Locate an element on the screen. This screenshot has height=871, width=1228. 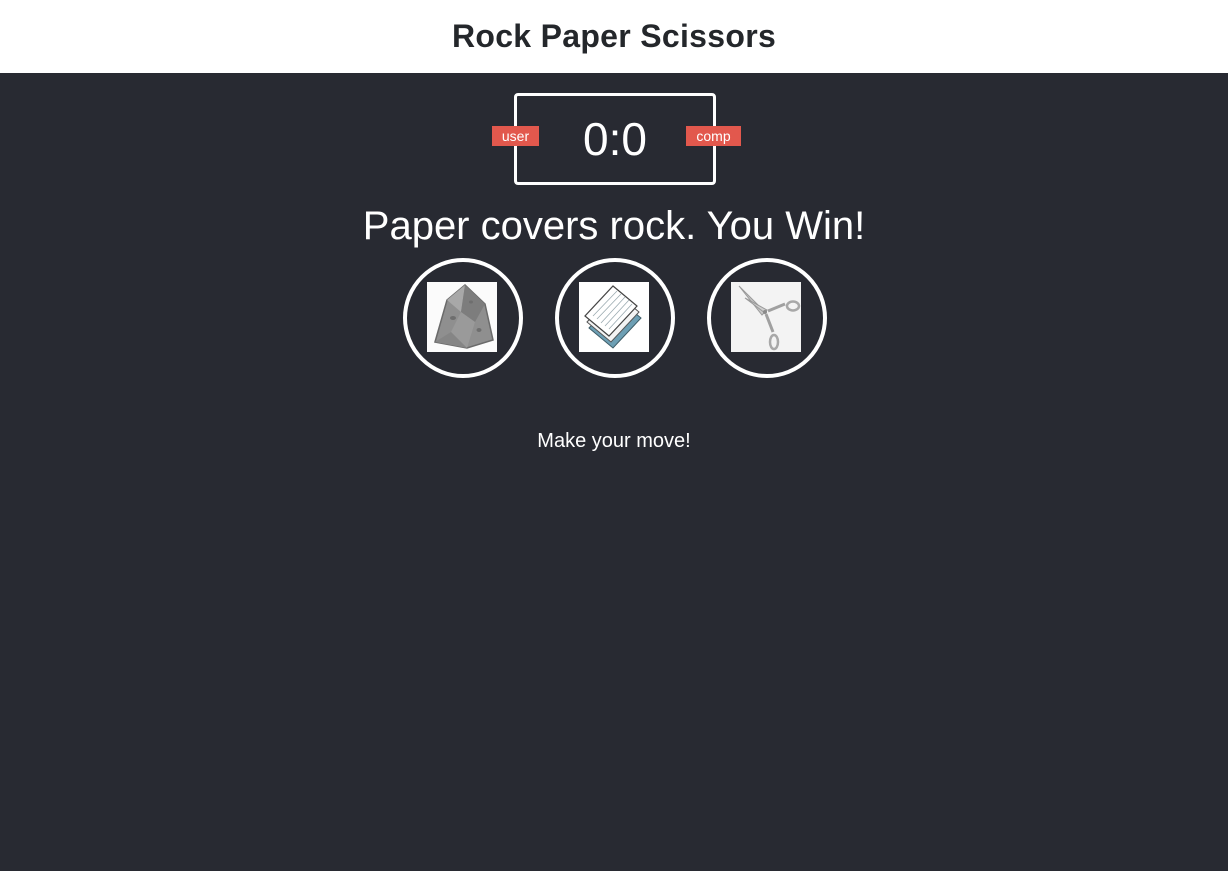
user-badge: user is located at coordinates (515, 136).